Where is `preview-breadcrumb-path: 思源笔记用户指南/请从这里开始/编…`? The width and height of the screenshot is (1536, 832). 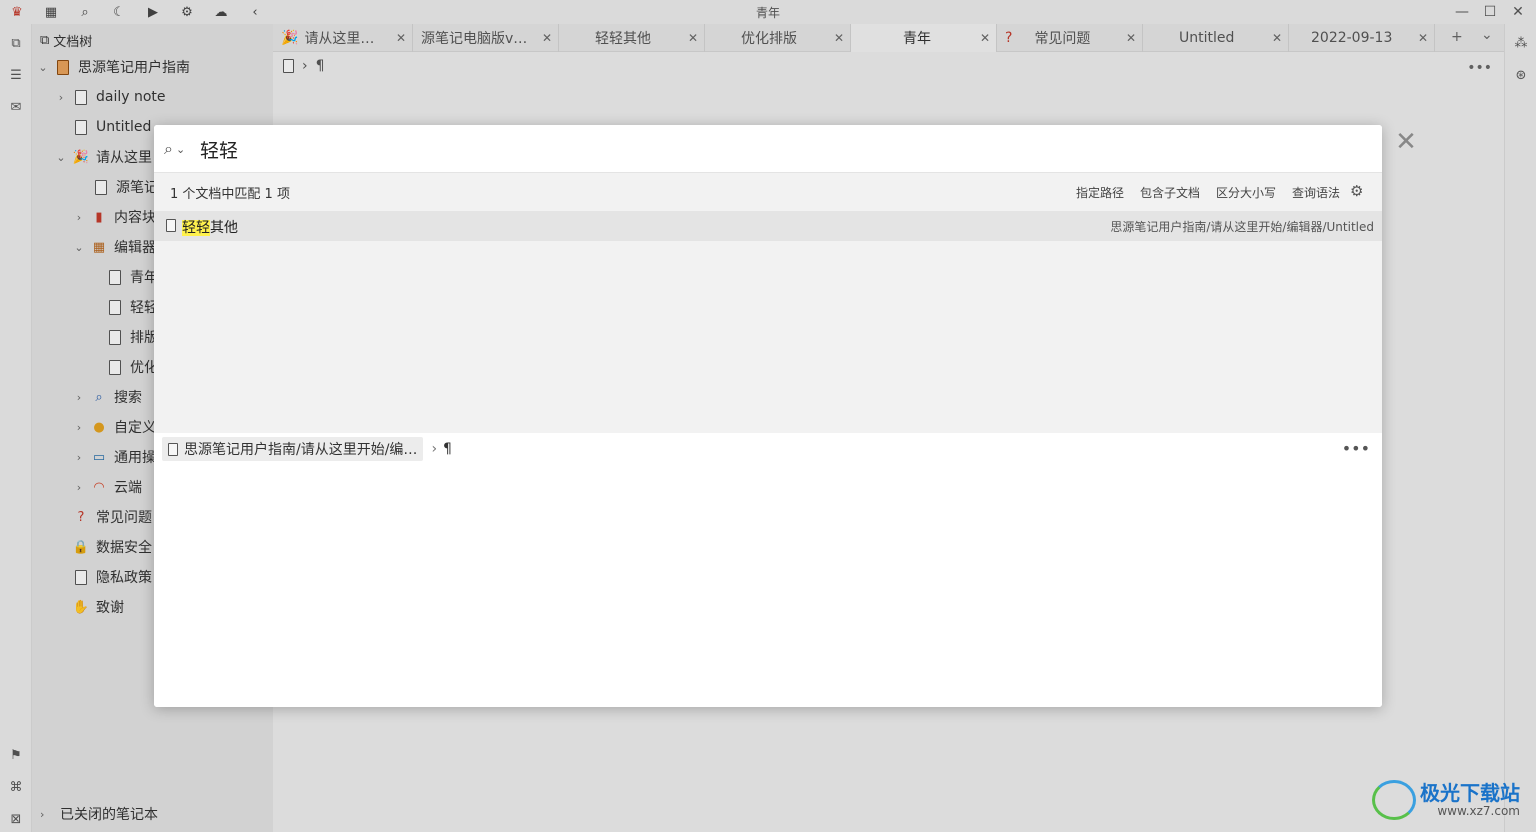
preview-breadcrumb-path: 思源笔记用户指南/请从这里开始/编… is located at coordinates (301, 450).